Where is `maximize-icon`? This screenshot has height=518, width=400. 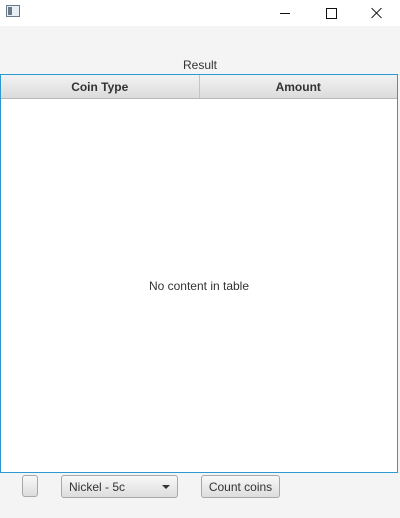
maximize-icon is located at coordinates (331, 13).